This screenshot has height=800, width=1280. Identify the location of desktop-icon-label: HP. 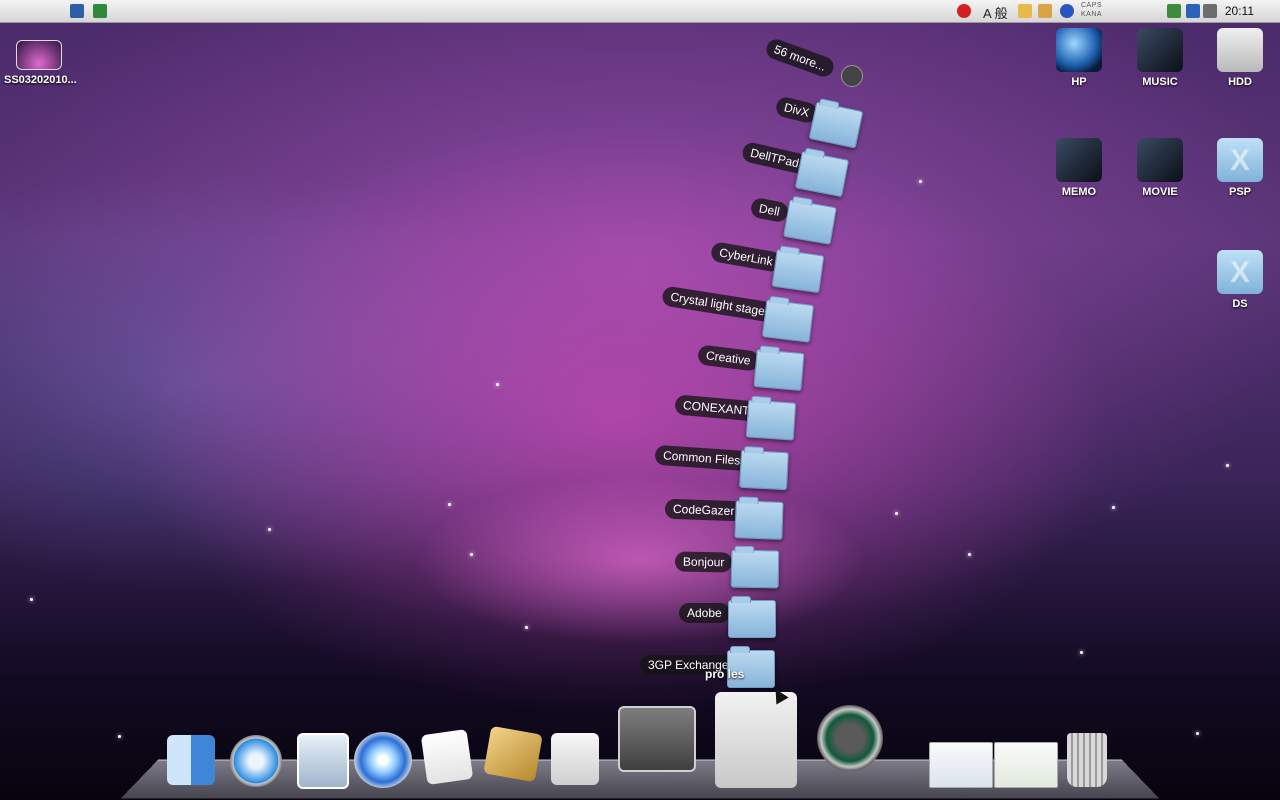
(1079, 82).